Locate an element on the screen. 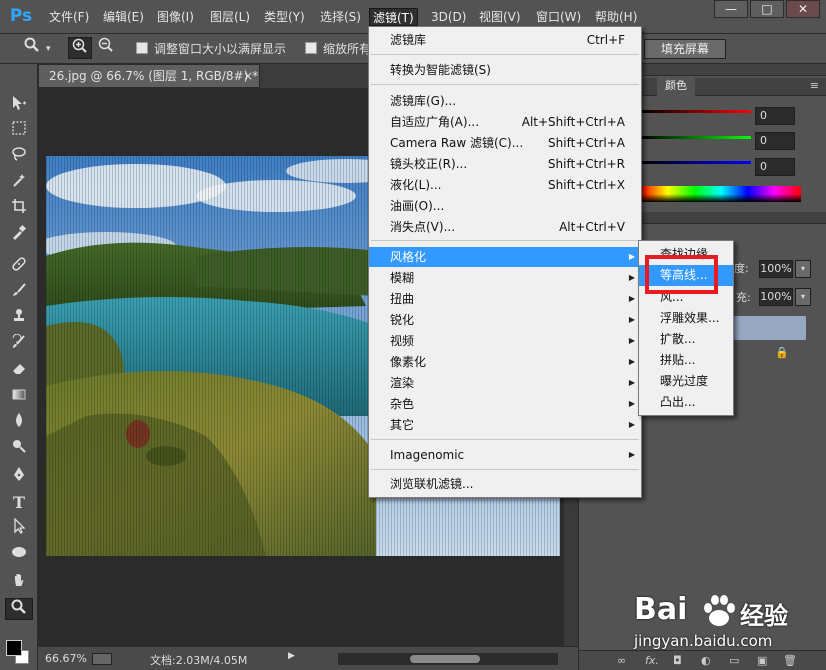  paw-logo-icon is located at coordinates (719, 610).